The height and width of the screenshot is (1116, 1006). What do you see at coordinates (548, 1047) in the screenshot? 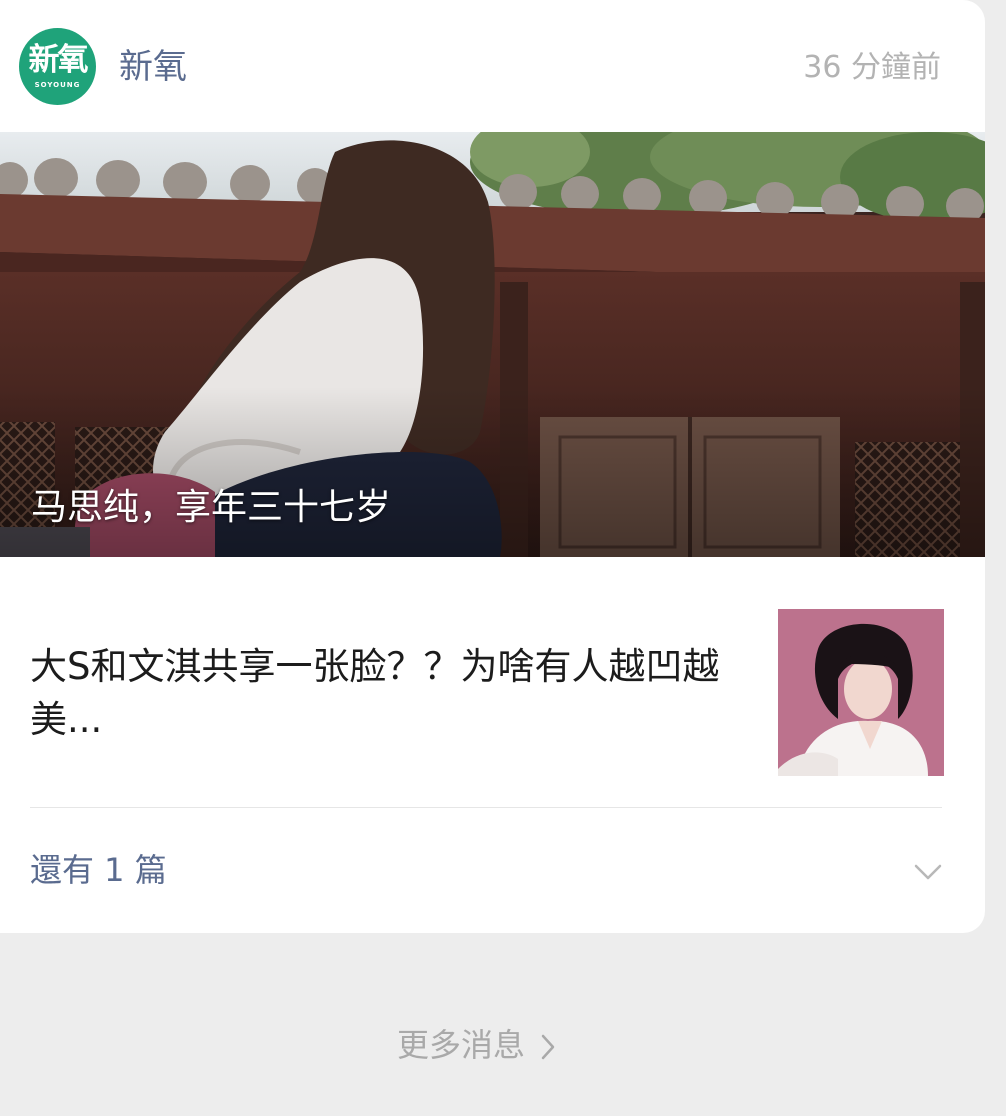
I see `chevron-right-icon` at bounding box center [548, 1047].